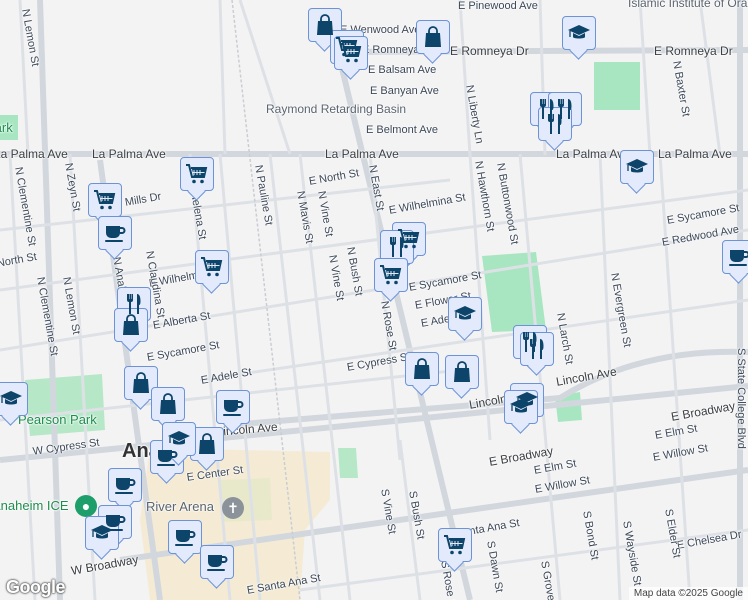 Image resolution: width=748 pixels, height=600 pixels. Describe the element at coordinates (86, 506) in the screenshot. I see `location-pin-icon: ●` at that location.